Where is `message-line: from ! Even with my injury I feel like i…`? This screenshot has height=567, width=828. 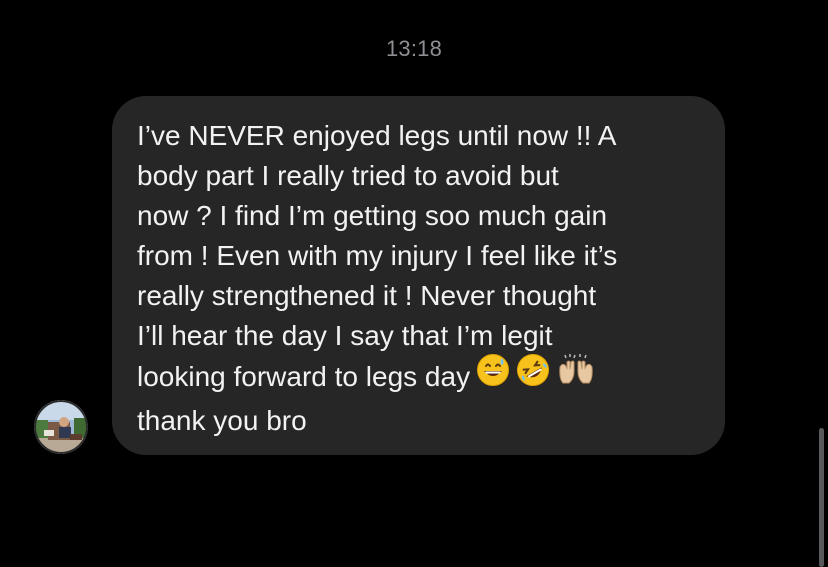
message-line: from ! Even with my injury I feel like i… is located at coordinates (377, 255).